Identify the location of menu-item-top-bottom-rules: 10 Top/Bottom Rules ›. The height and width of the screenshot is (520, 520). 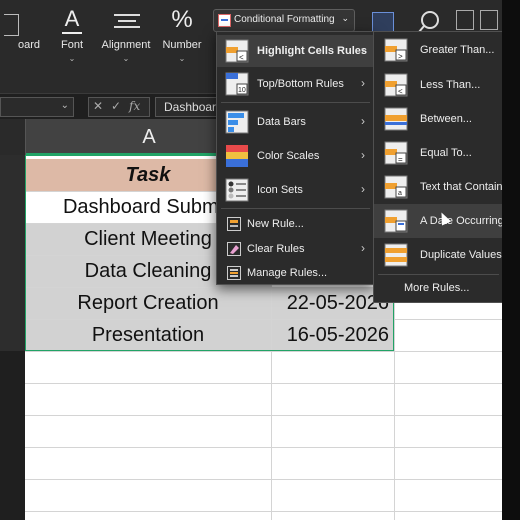
(295, 84).